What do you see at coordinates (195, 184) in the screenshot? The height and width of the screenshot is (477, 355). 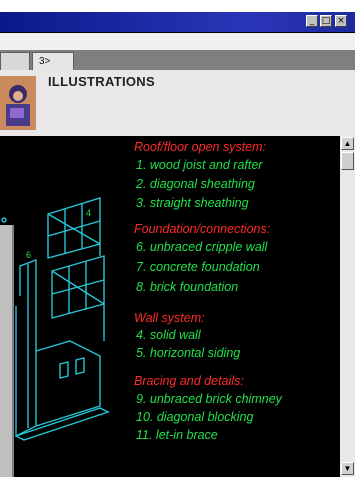 I see `legend-item: 2. diagonal sheathing` at bounding box center [195, 184].